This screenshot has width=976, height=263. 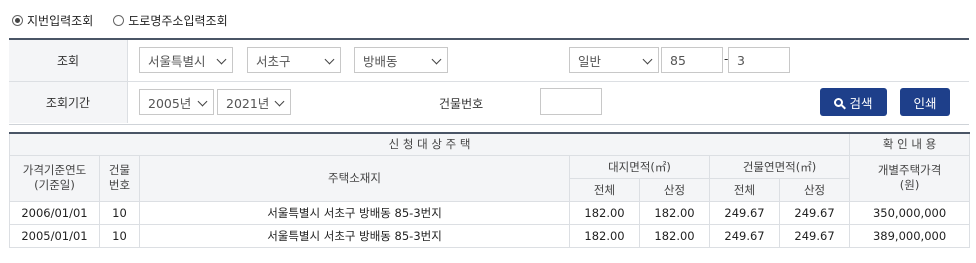 I want to click on cell-price: 389,000,000, so click(x=910, y=235).